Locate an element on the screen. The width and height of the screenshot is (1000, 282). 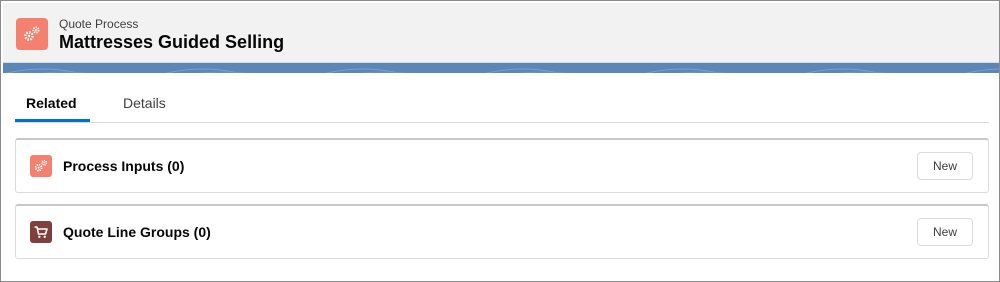
record-type-label: Quote Process is located at coordinates (99, 24).